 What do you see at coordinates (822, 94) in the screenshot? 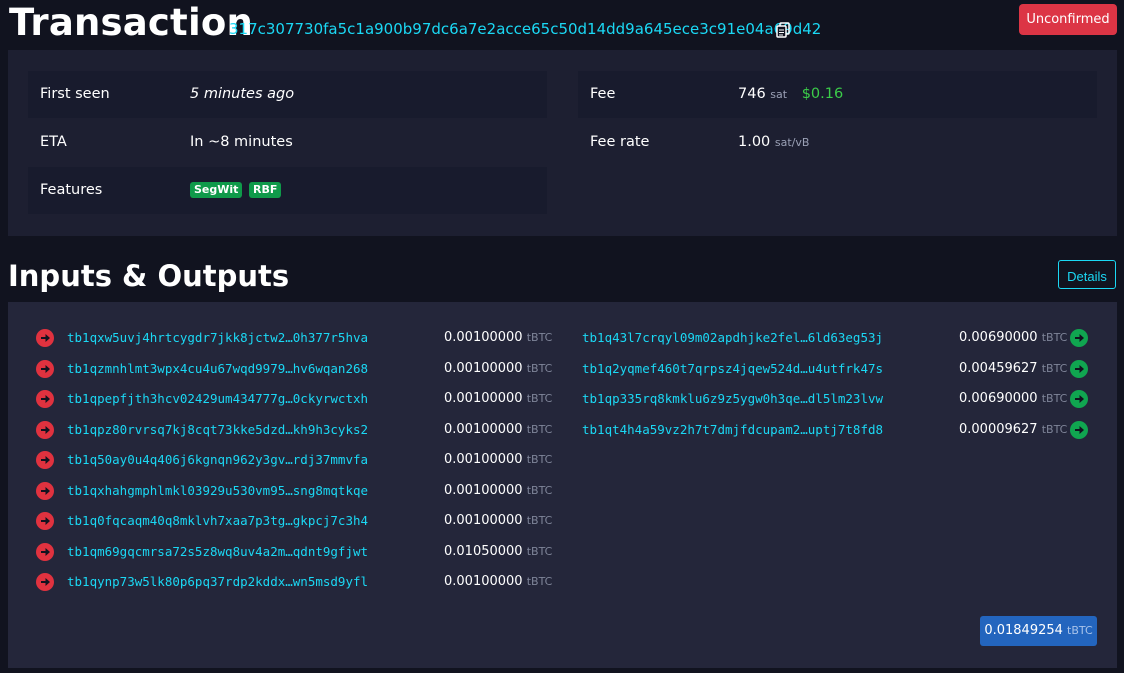
I see `fee-usd: $0.16` at bounding box center [822, 94].